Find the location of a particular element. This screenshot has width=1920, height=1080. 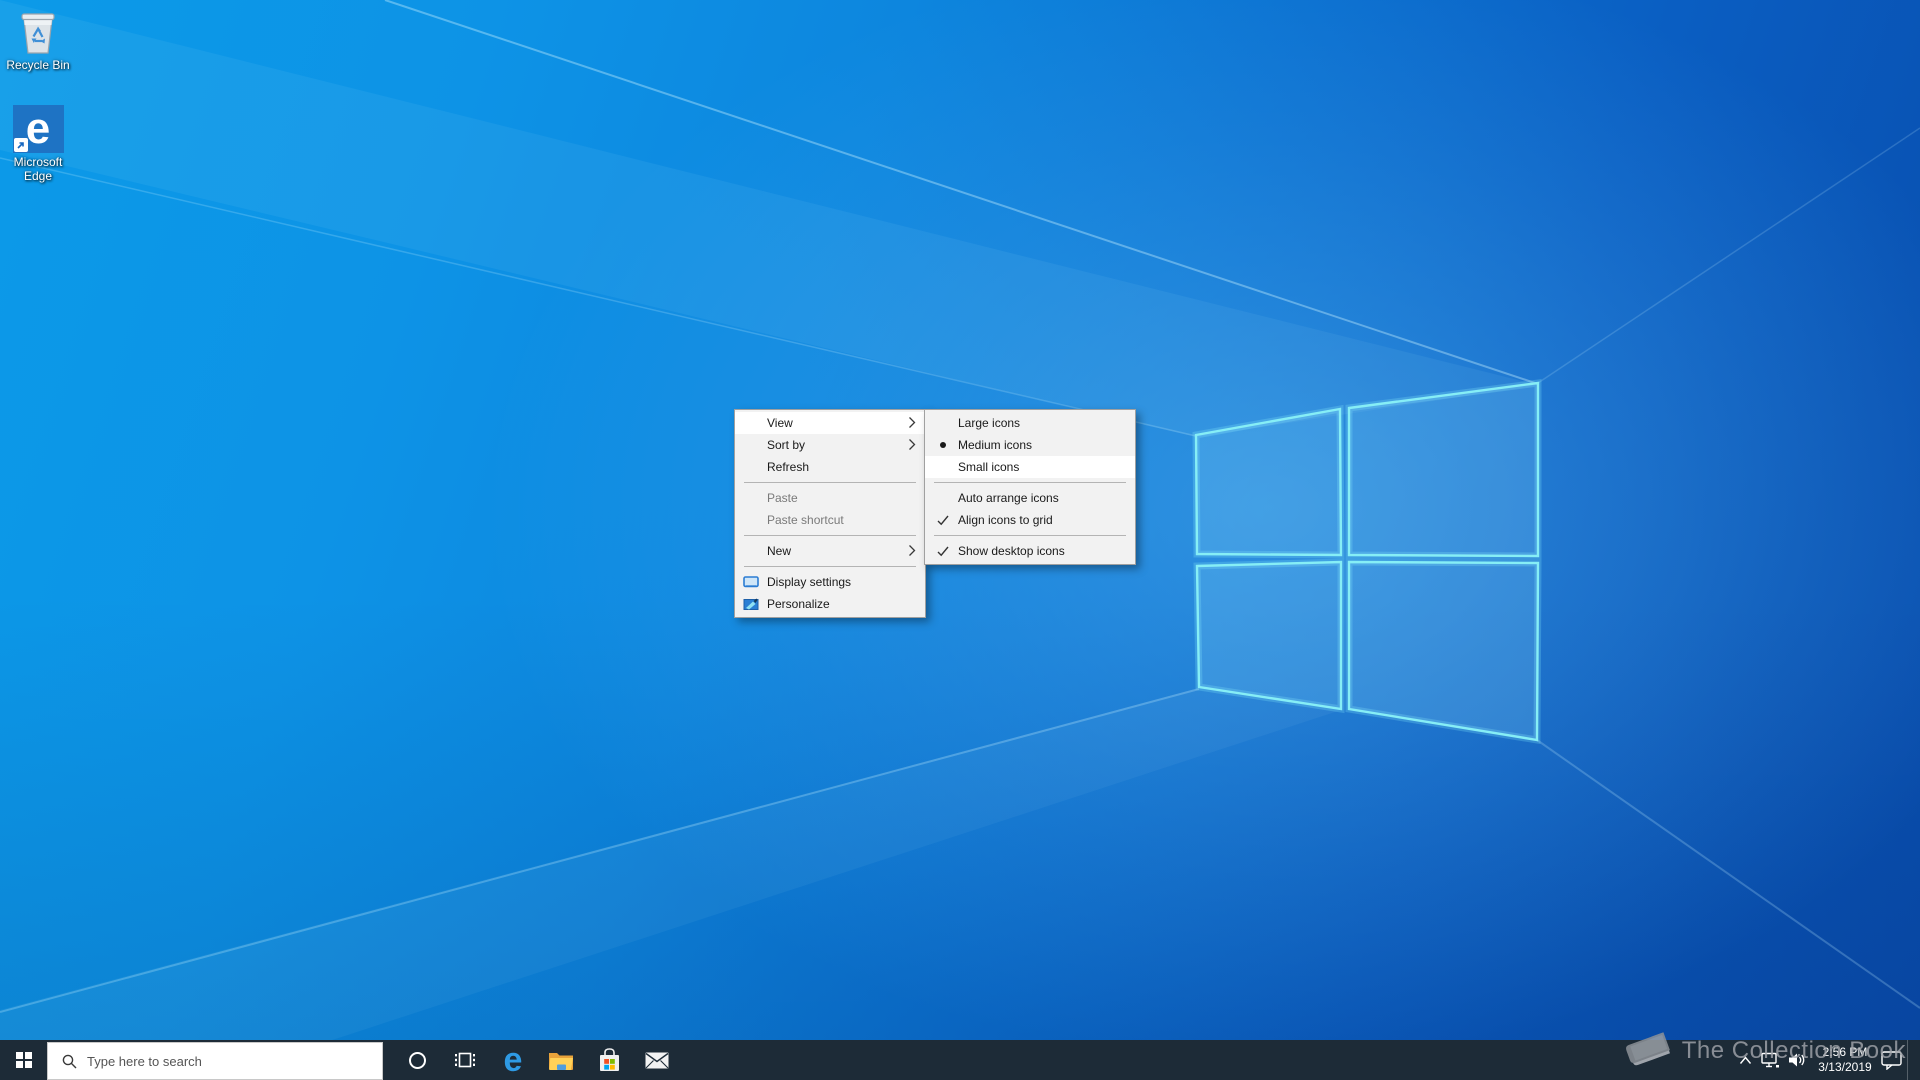

submenu-item-auto-arrange-icons-label: Auto arrange icons is located at coordinates (1008, 498).